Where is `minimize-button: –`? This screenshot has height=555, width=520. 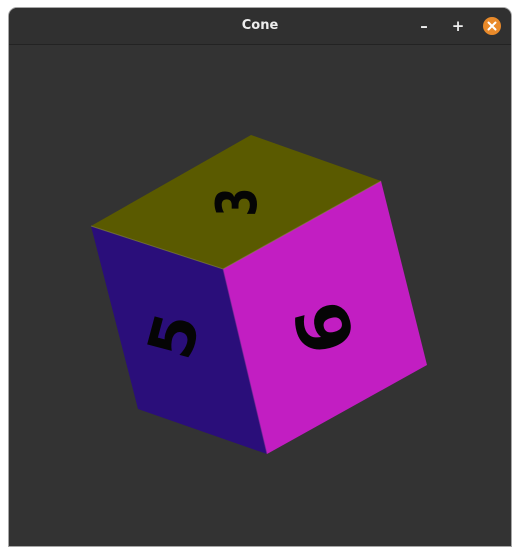
minimize-button: – is located at coordinates (424, 26).